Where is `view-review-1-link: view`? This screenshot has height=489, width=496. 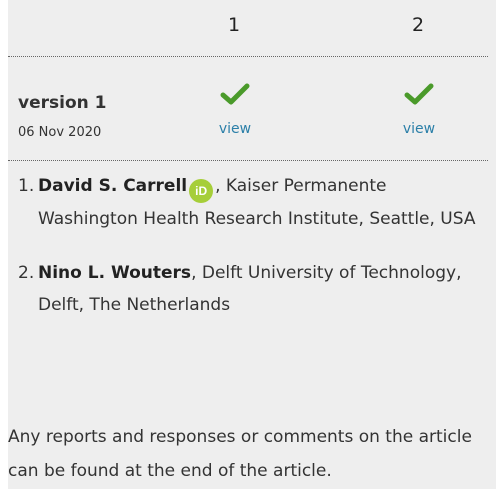 view-review-1-link: view is located at coordinates (235, 129).